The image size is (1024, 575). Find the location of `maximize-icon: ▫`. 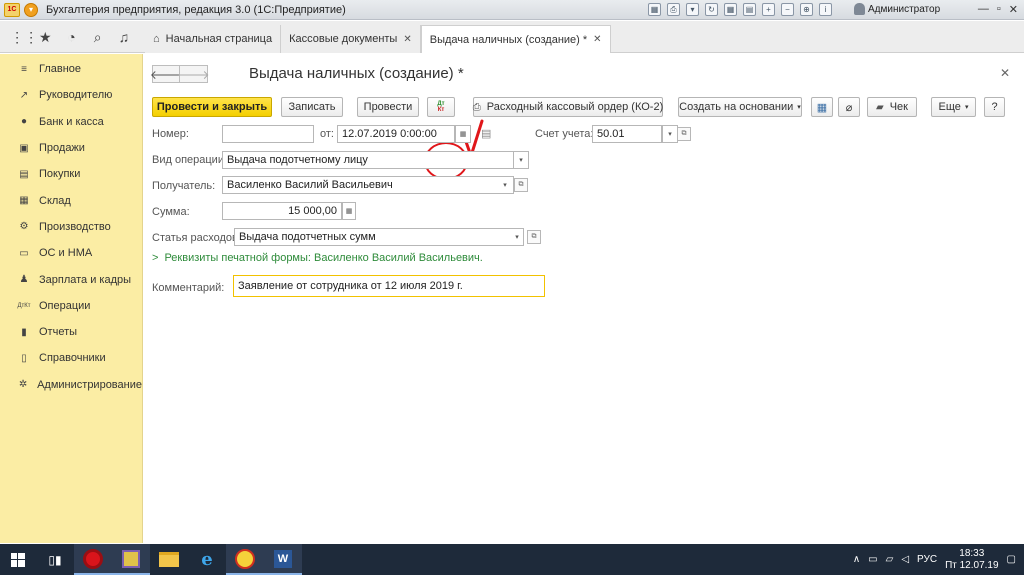

maximize-icon: ▫ is located at coordinates (999, 9).